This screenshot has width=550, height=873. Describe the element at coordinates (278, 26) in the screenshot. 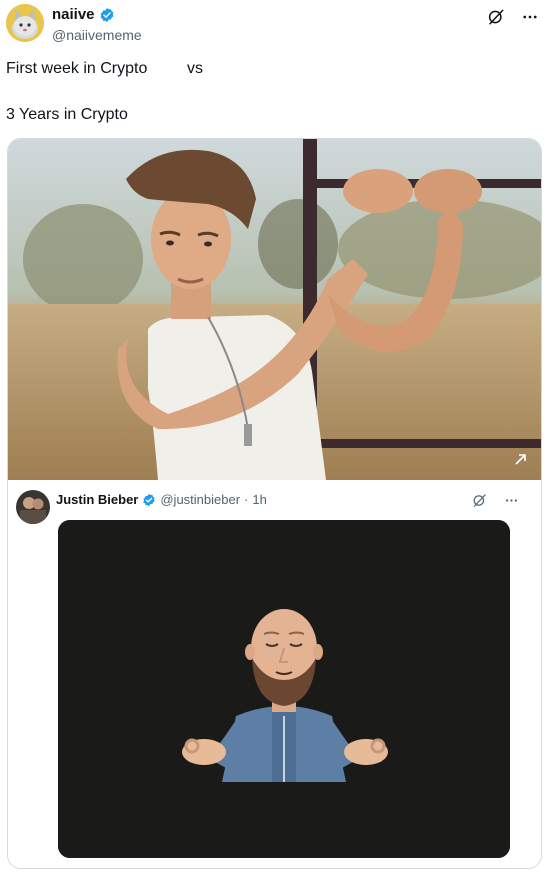

I see `tweet-header: naiive @naiivememe` at that location.